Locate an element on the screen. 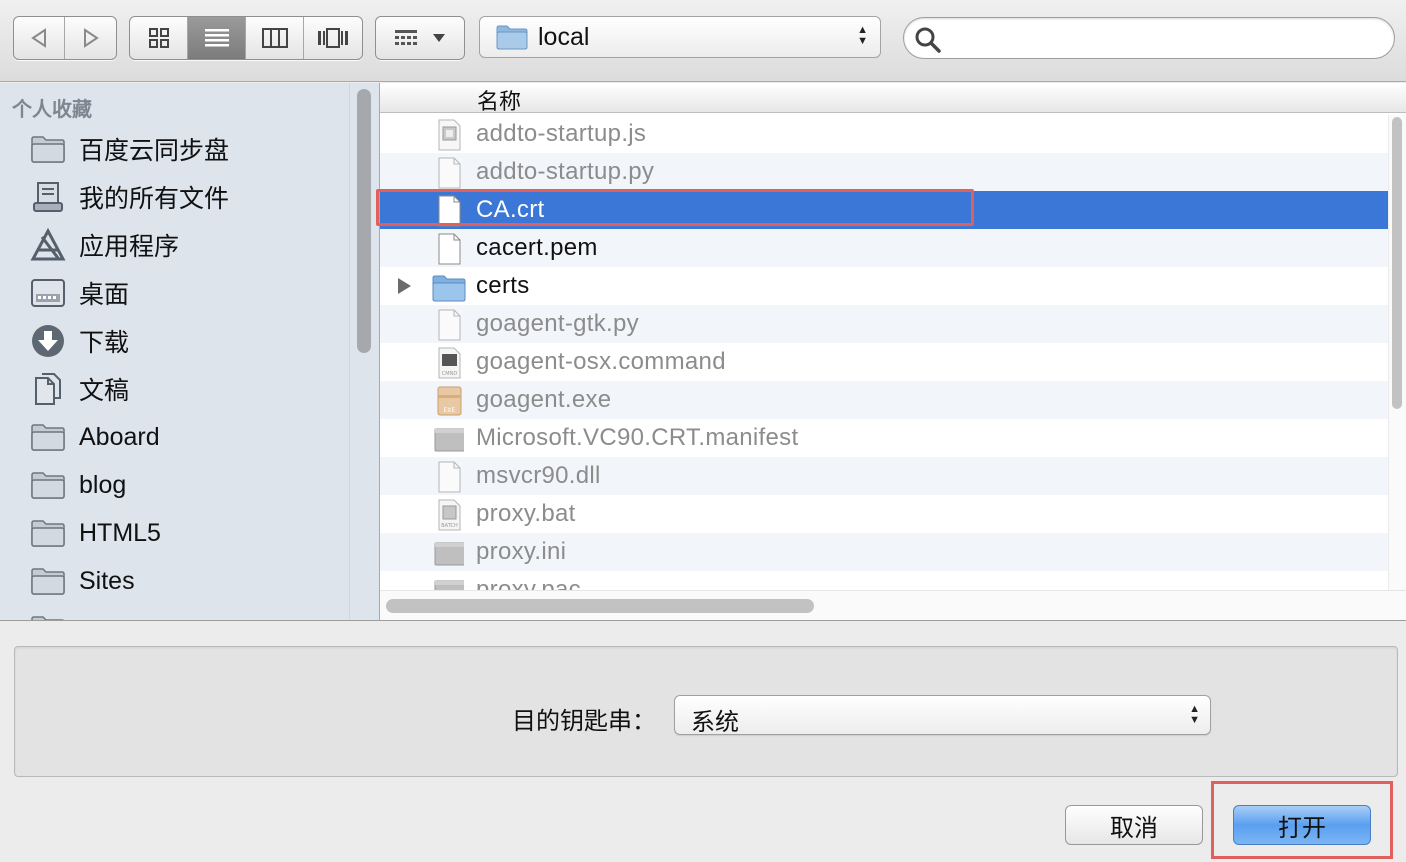 This screenshot has height=862, width=1406. arrange-grid-icon is located at coordinates (406, 37).